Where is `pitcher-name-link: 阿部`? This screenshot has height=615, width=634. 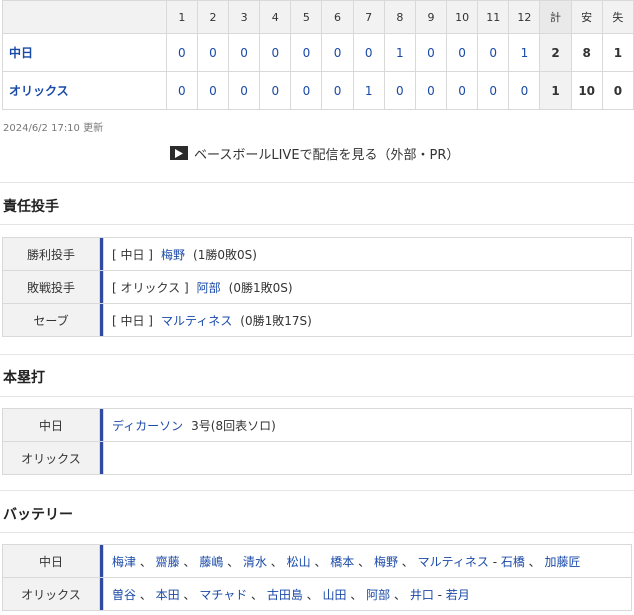
pitcher-name-link: 阿部 is located at coordinates (209, 288).